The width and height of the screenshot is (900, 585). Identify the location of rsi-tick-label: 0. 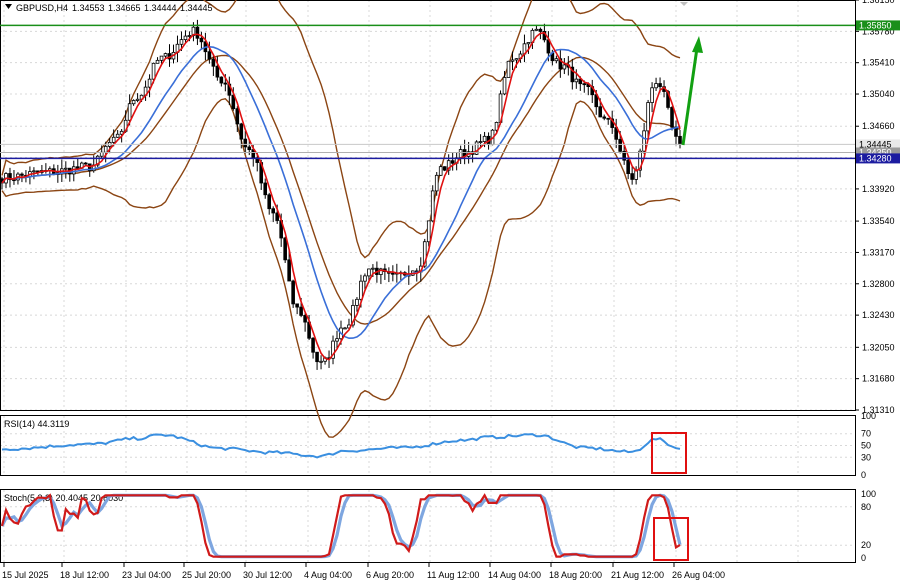
(863, 475).